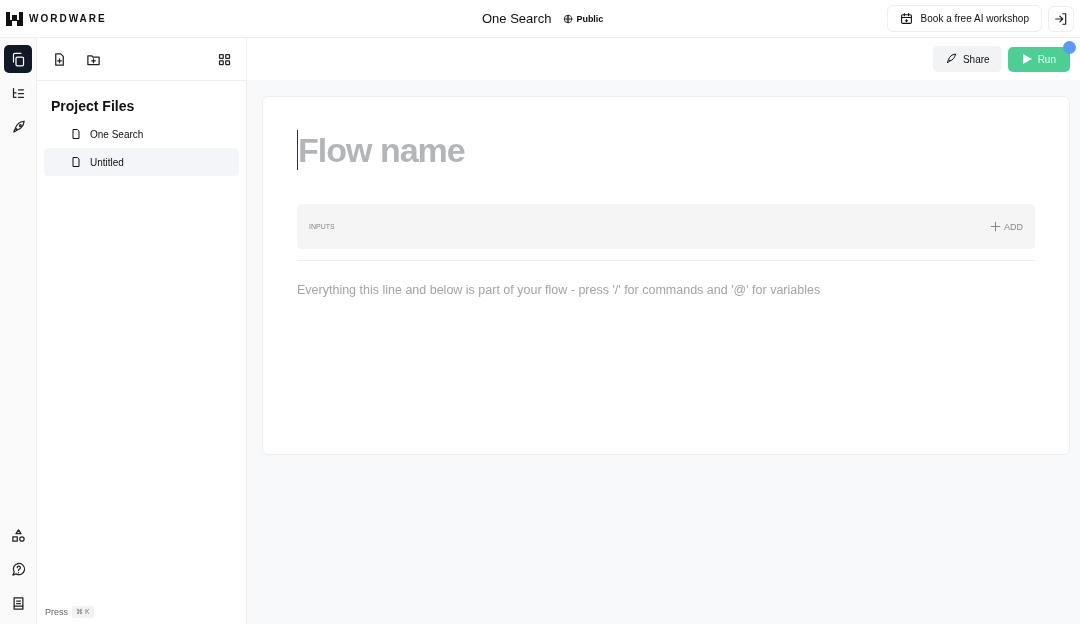 The width and height of the screenshot is (1080, 624). I want to click on plus-icon, so click(995, 226).